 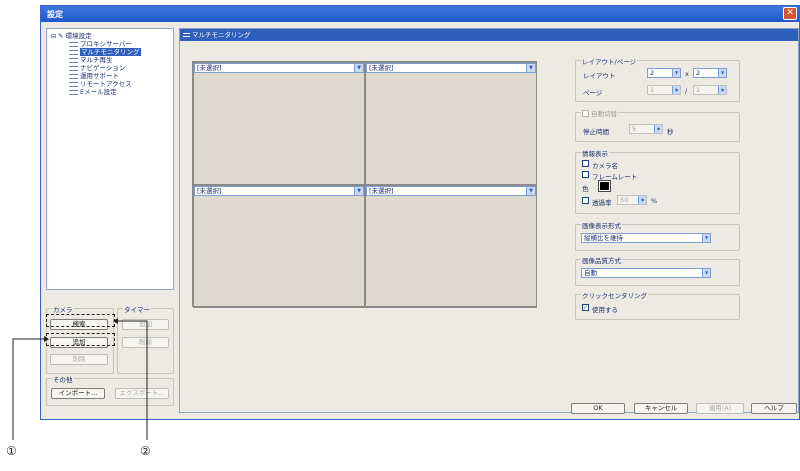 What do you see at coordinates (11, 451) in the screenshot?
I see `callout-1: ①` at bounding box center [11, 451].